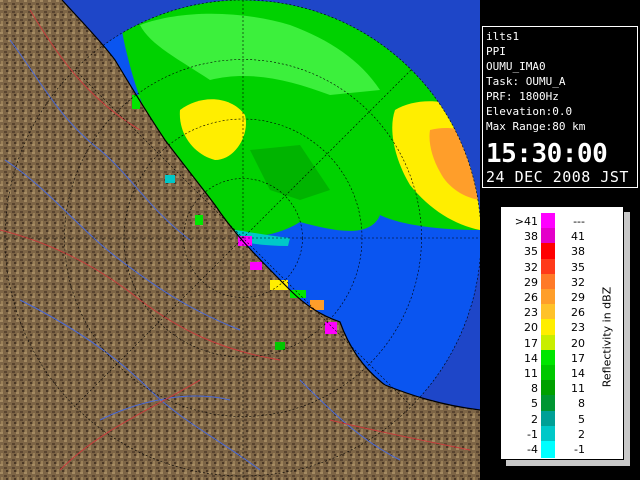  Describe the element at coordinates (526, 81) in the screenshot. I see `info-task: Task: OUMU_A` at that location.